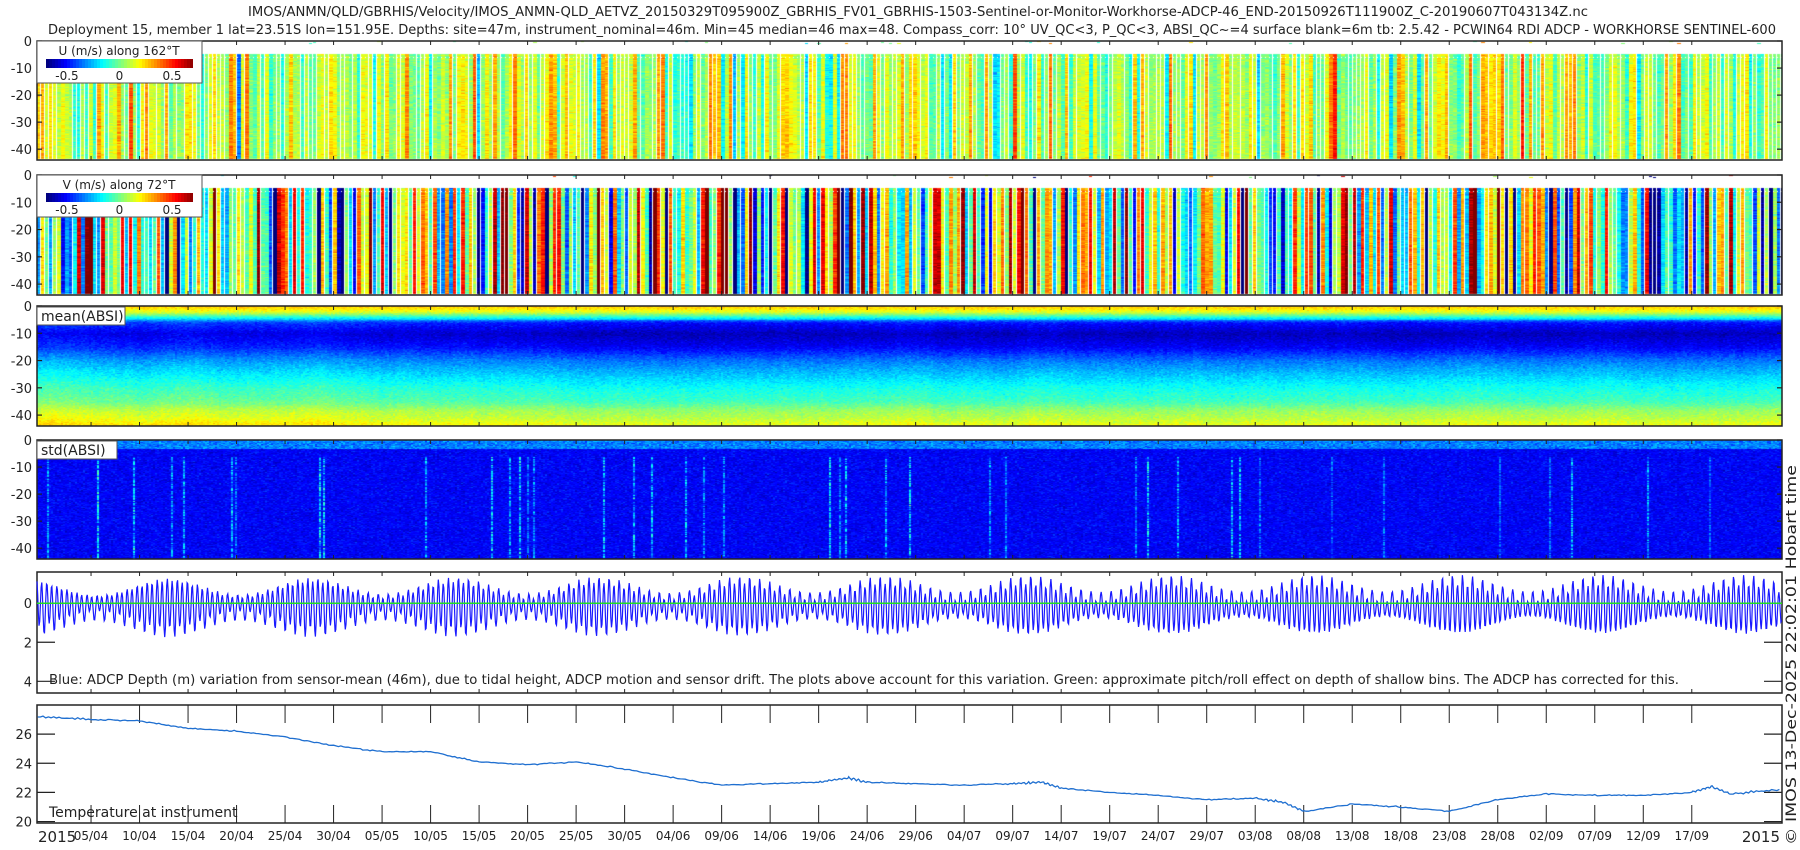 This screenshot has width=1800, height=850. Describe the element at coordinates (915, 836) in the screenshot. I see `x-tick-label: 29/06` at that location.